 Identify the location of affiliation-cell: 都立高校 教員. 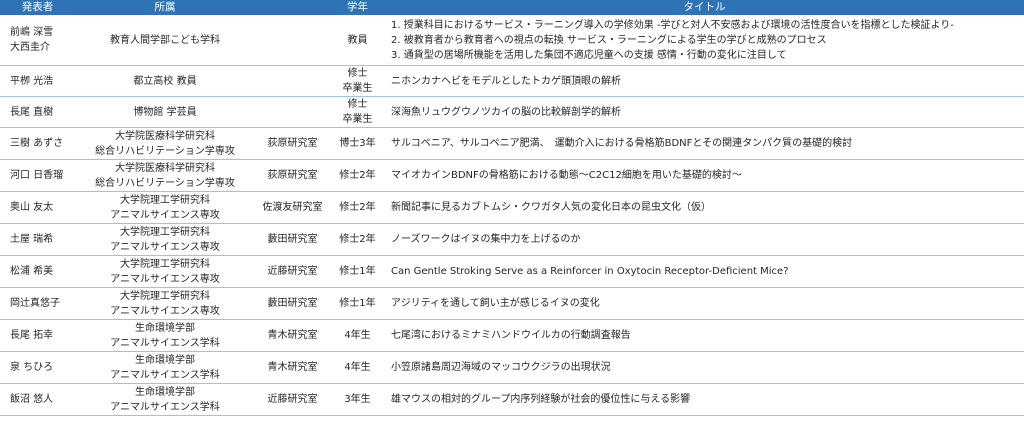
(165, 81).